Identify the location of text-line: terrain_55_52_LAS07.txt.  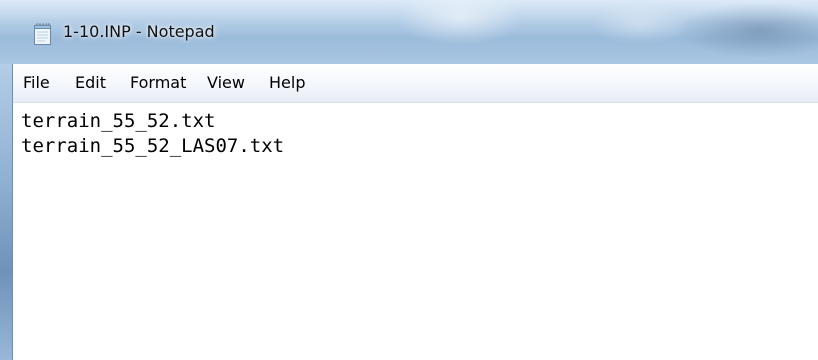
(152, 146).